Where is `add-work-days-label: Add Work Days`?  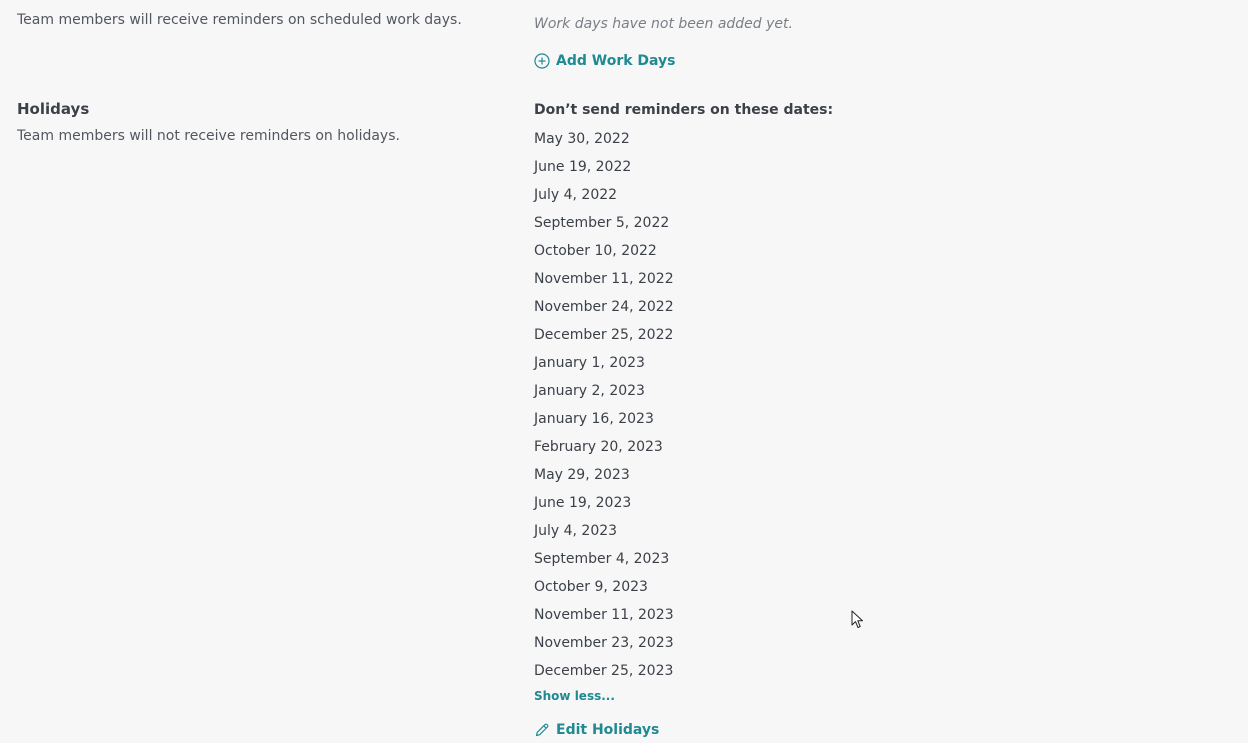
add-work-days-label: Add Work Days is located at coordinates (616, 61).